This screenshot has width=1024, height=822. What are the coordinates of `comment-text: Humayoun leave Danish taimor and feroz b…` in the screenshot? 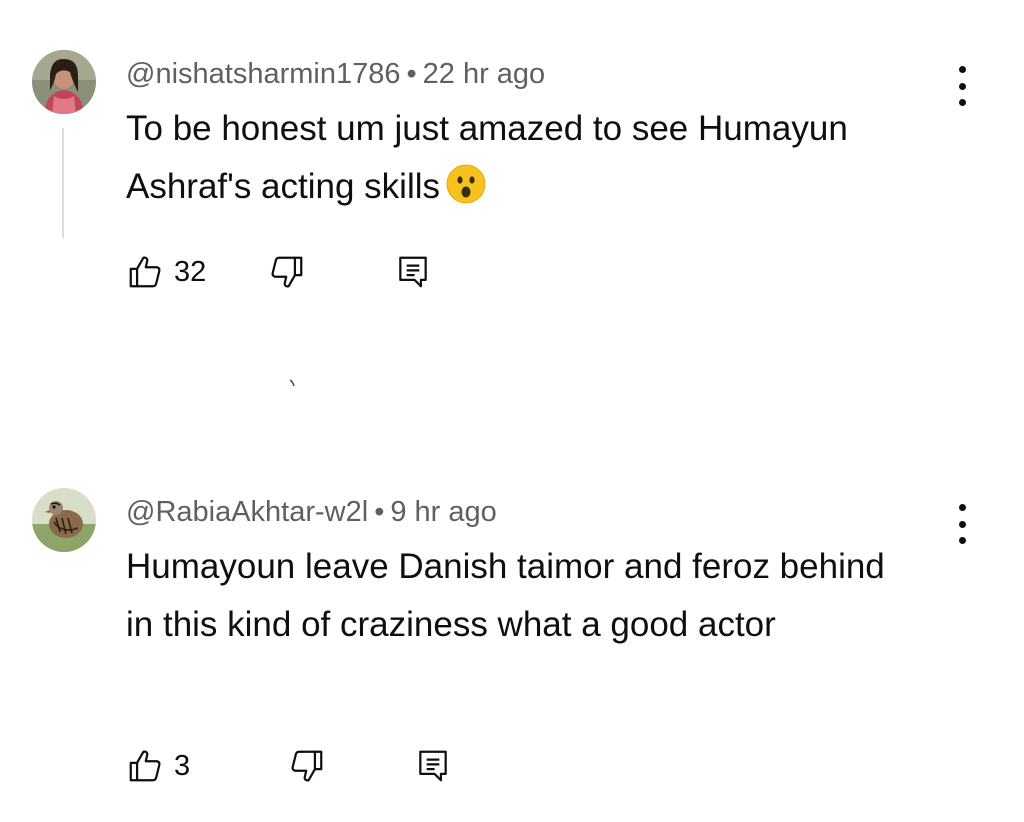 It's located at (505, 595).